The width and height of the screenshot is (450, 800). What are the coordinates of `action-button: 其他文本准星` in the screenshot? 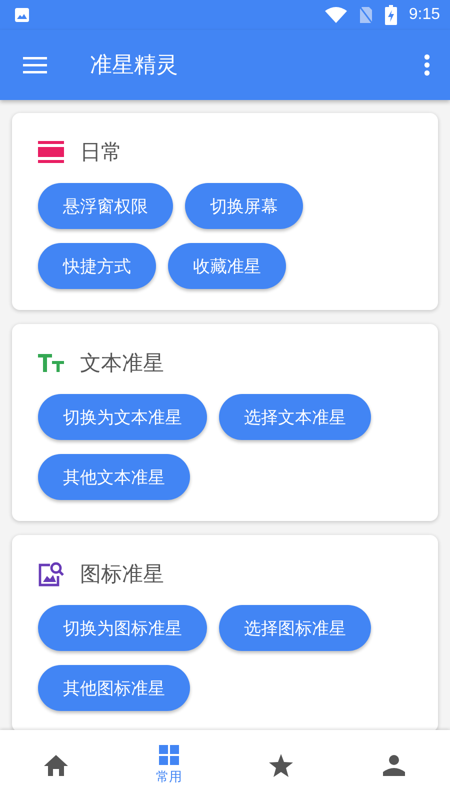 It's located at (114, 477).